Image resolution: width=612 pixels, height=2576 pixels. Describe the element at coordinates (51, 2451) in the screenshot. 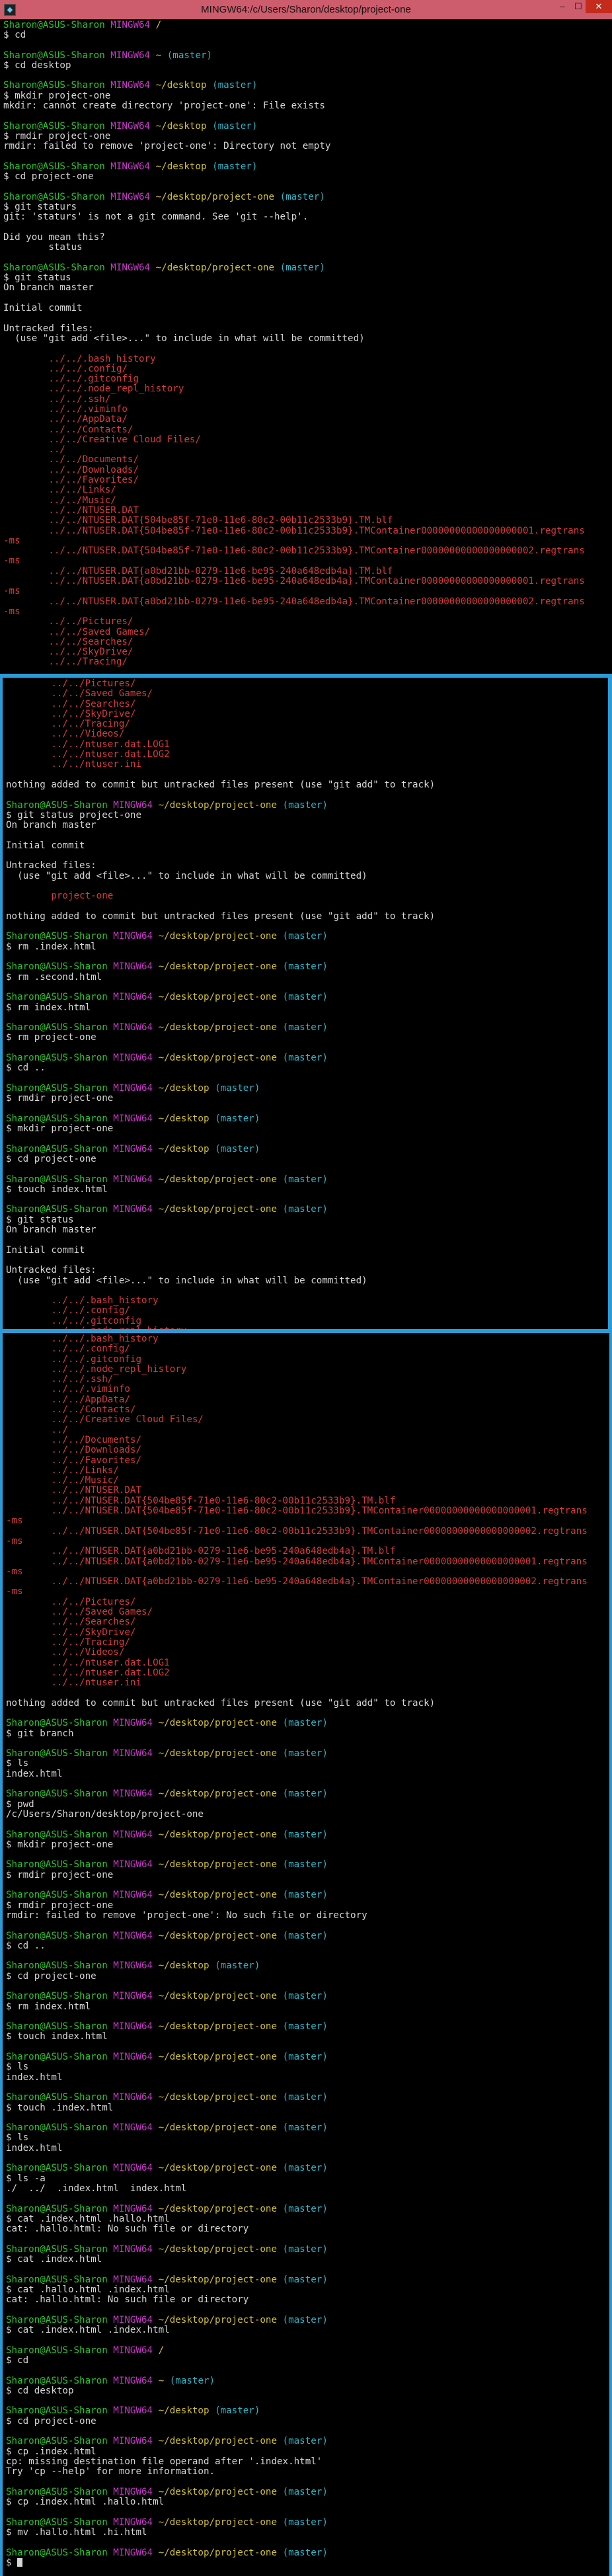

I see `text-span: $ cp .index.html` at that location.